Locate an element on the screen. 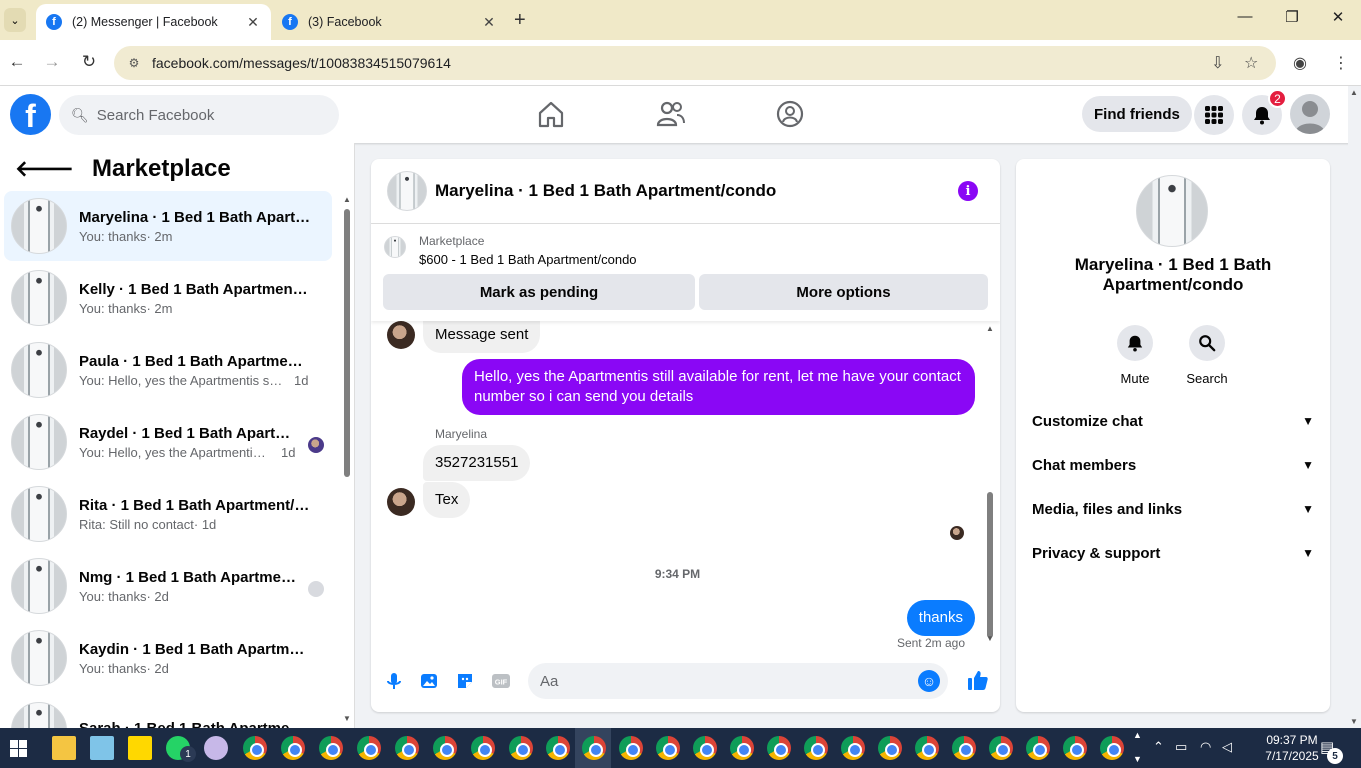 The image size is (1361, 768). show-hidden-icons-icon: ⌃ is located at coordinates (1158, 747).